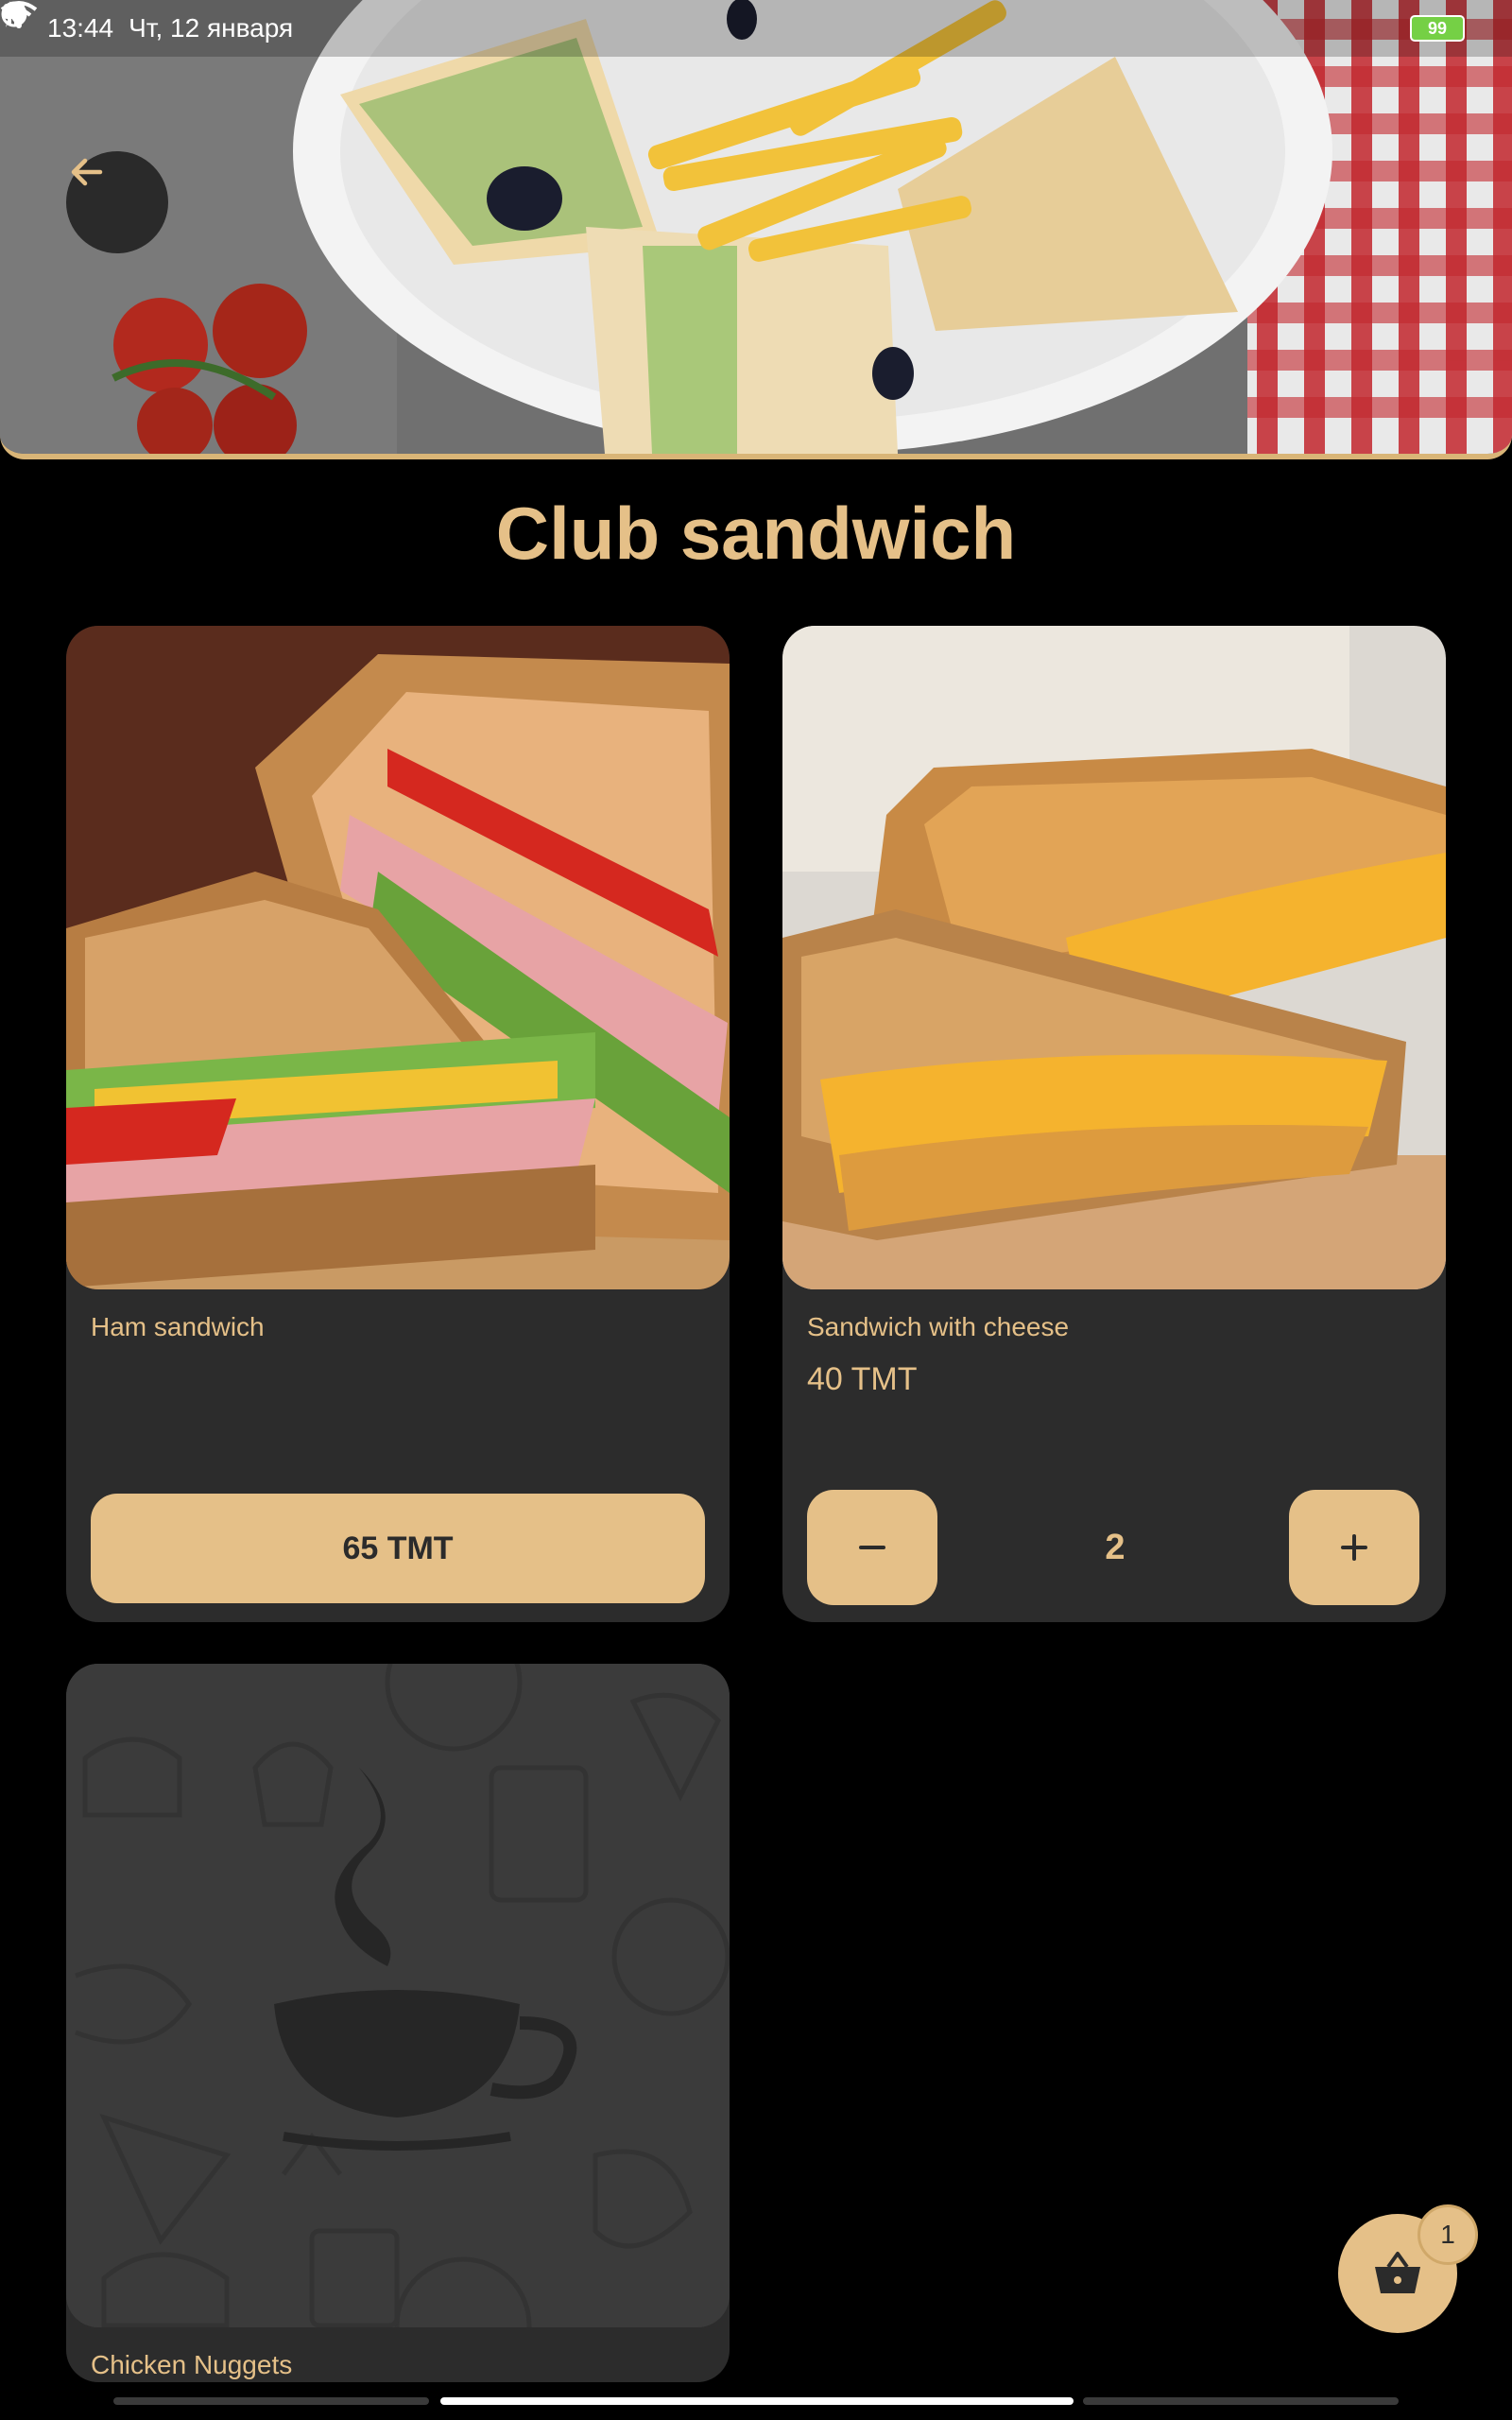 The width and height of the screenshot is (1512, 2420). I want to click on cheese-sandwich-photo, so click(1114, 957).